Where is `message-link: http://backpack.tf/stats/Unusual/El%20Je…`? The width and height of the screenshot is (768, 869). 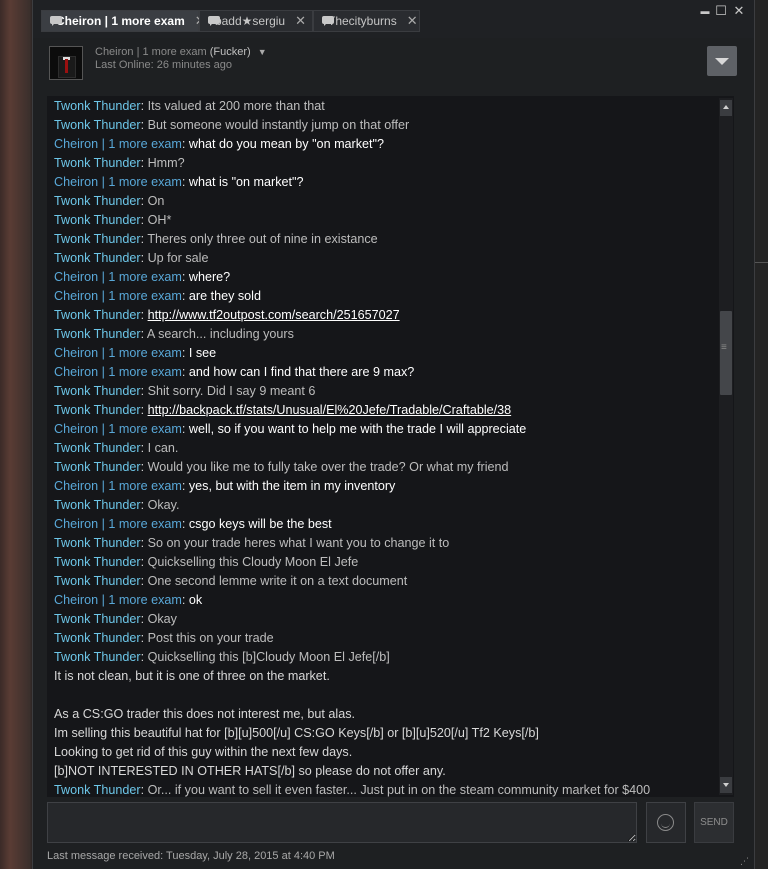 message-link: http://backpack.tf/stats/Unusual/El%20Je… is located at coordinates (330, 410).